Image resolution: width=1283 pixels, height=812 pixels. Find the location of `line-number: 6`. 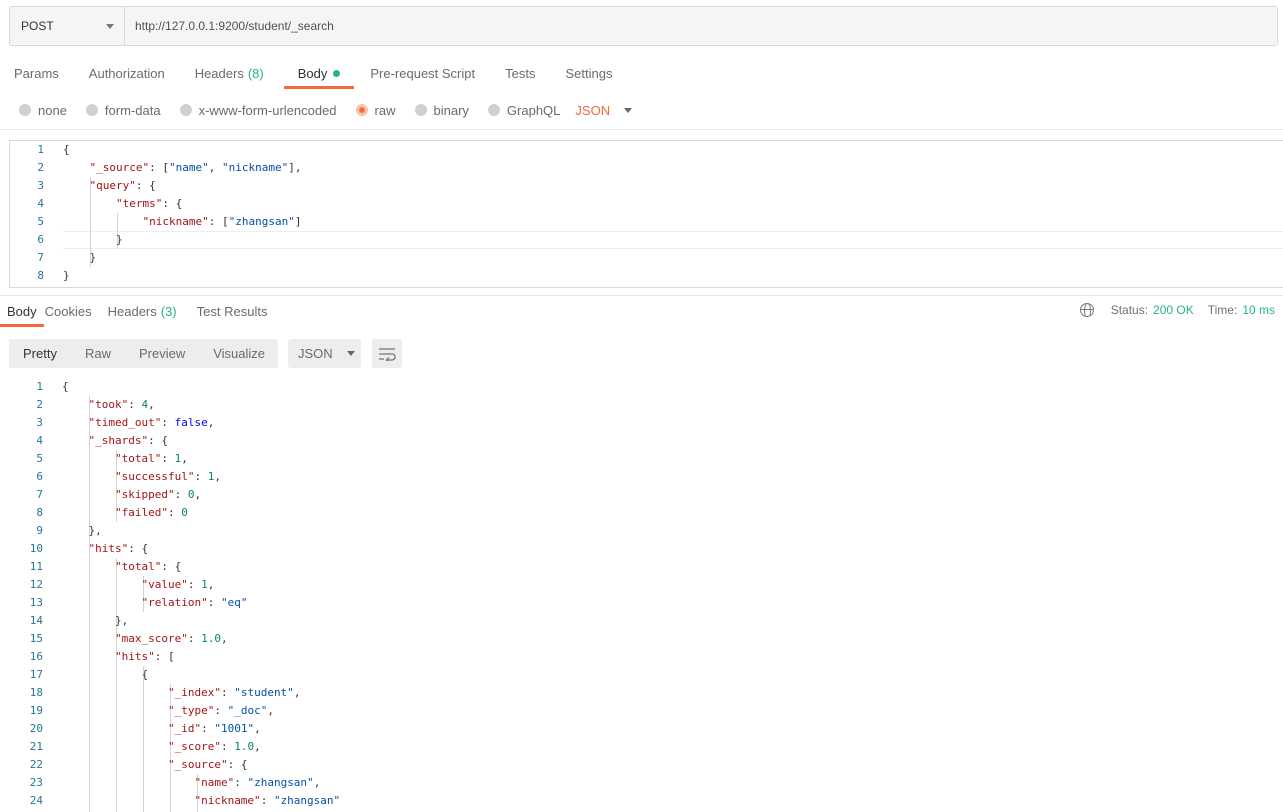

line-number: 6 is located at coordinates (40, 239).